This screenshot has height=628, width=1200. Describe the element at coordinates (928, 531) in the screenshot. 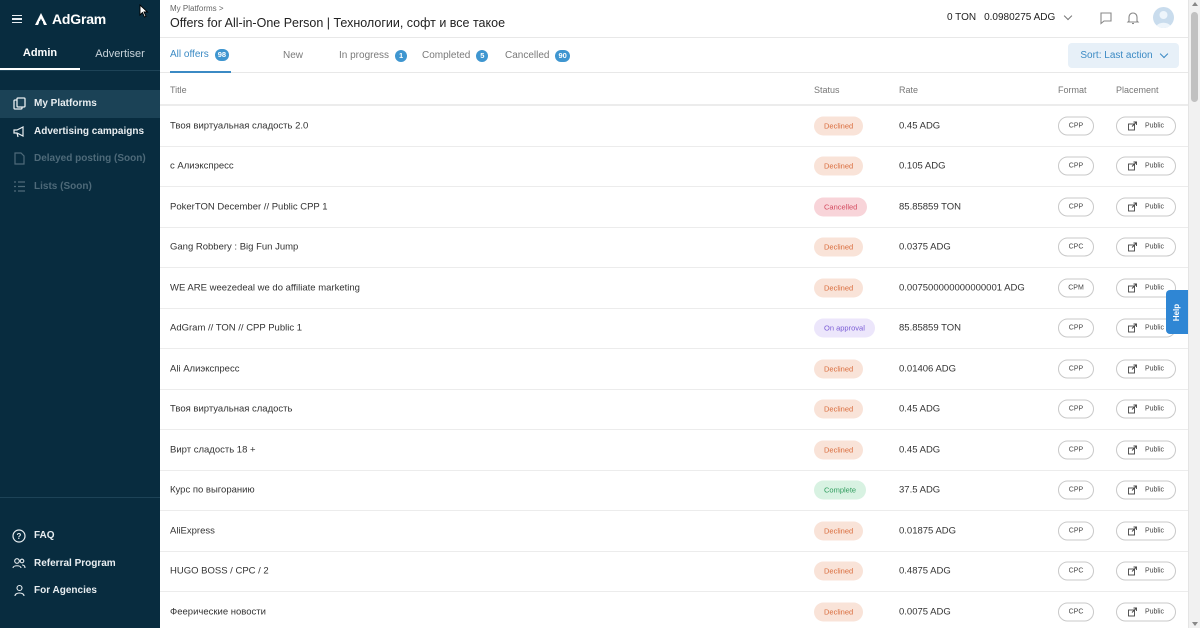

I see `rate-value: 0.01875 ADG` at that location.